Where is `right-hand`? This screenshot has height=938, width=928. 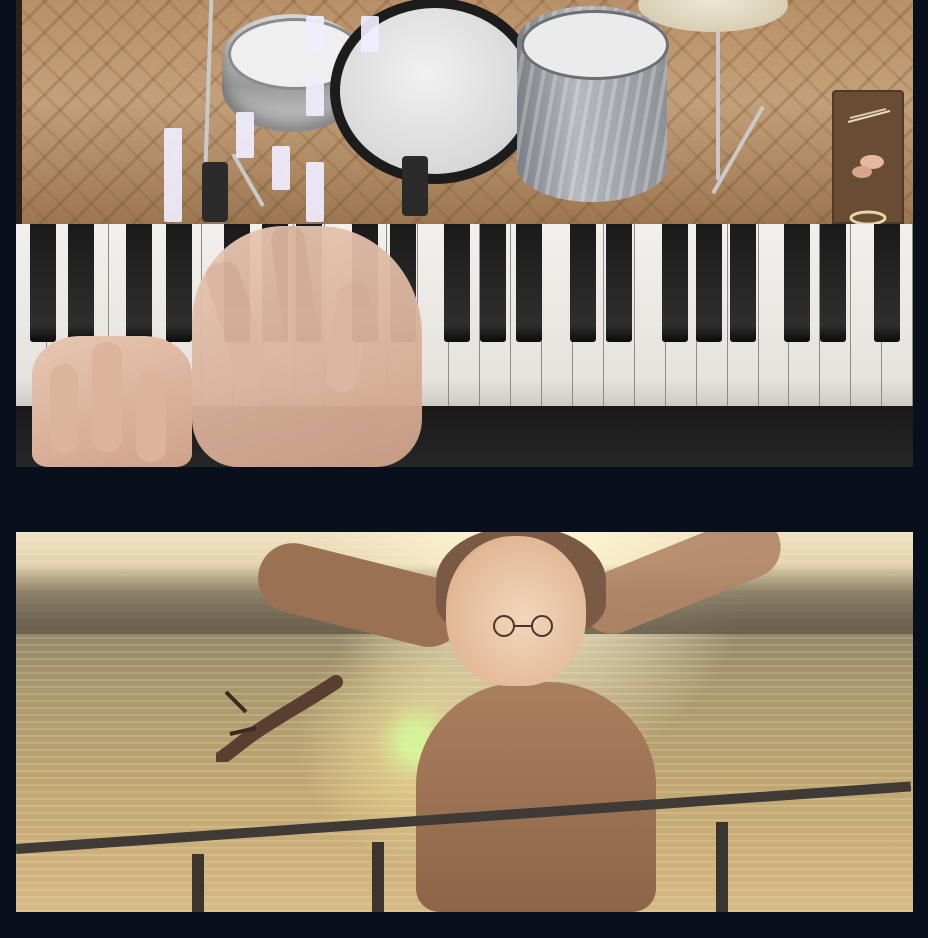
right-hand is located at coordinates (307, 345).